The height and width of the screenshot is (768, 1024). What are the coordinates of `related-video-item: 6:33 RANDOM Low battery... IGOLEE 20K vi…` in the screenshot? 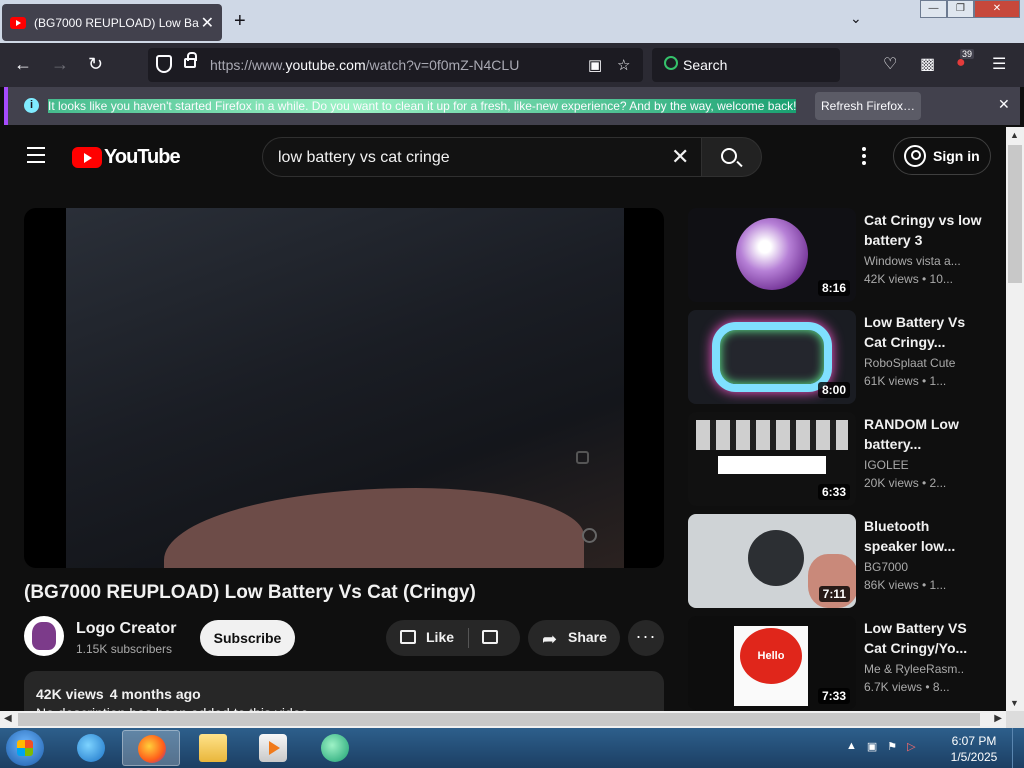 It's located at (838, 459).